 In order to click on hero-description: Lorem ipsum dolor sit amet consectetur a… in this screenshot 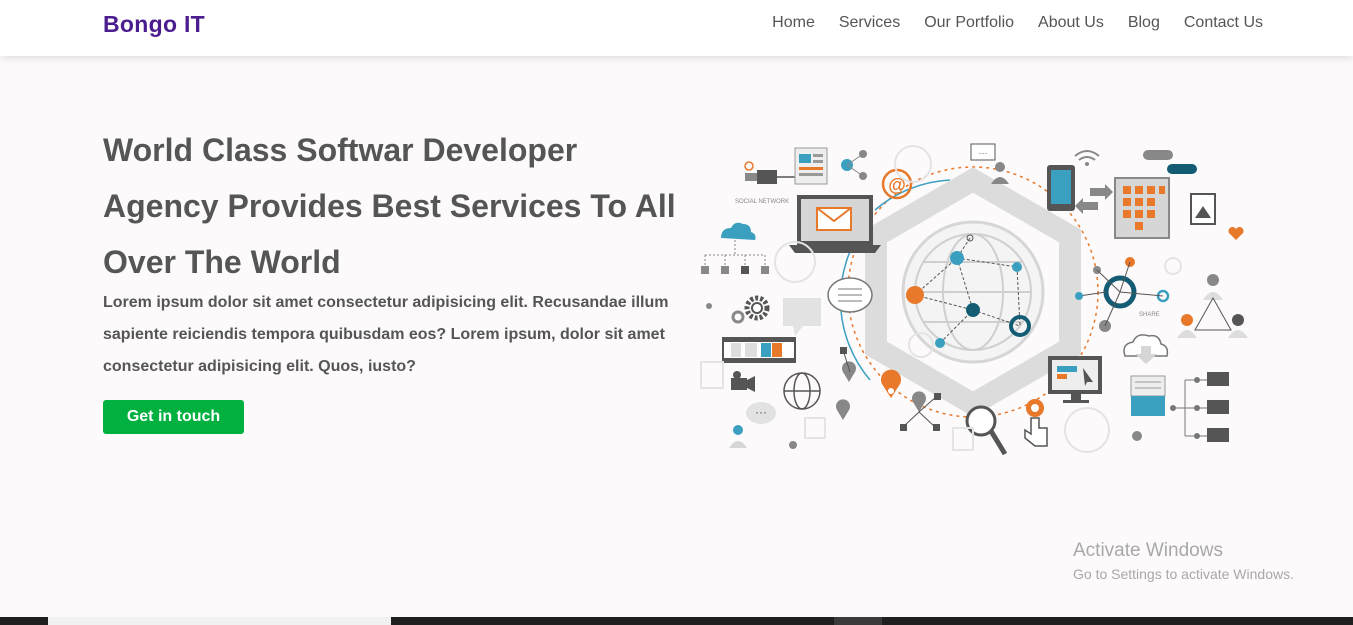, I will do `click(393, 335)`.